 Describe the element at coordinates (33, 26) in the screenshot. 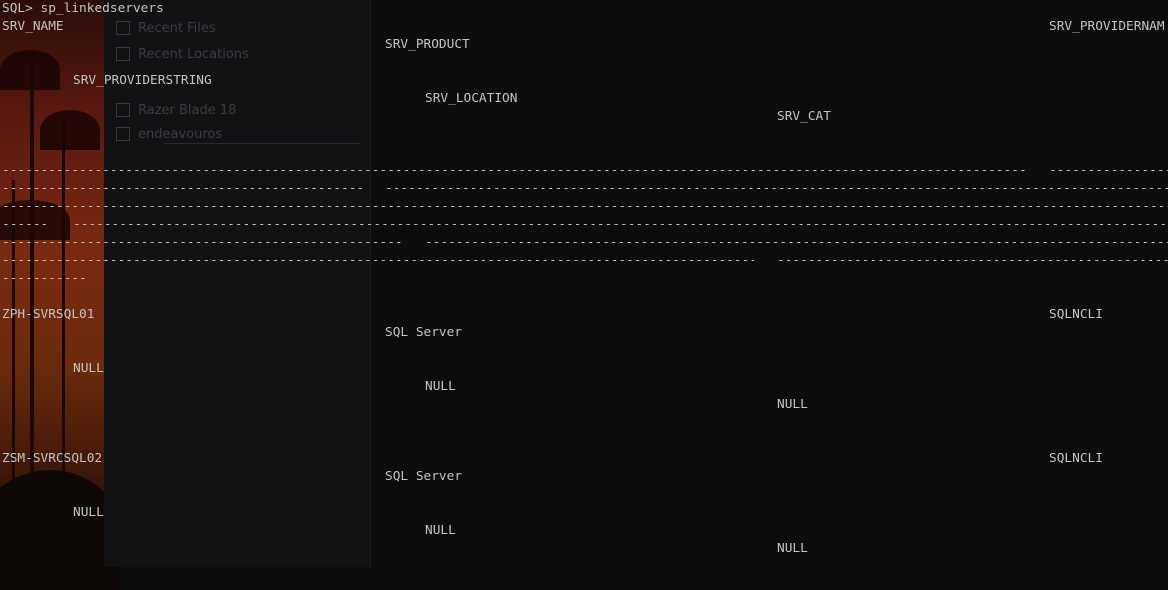

I see `header-srv-name: SRV_NAME` at that location.